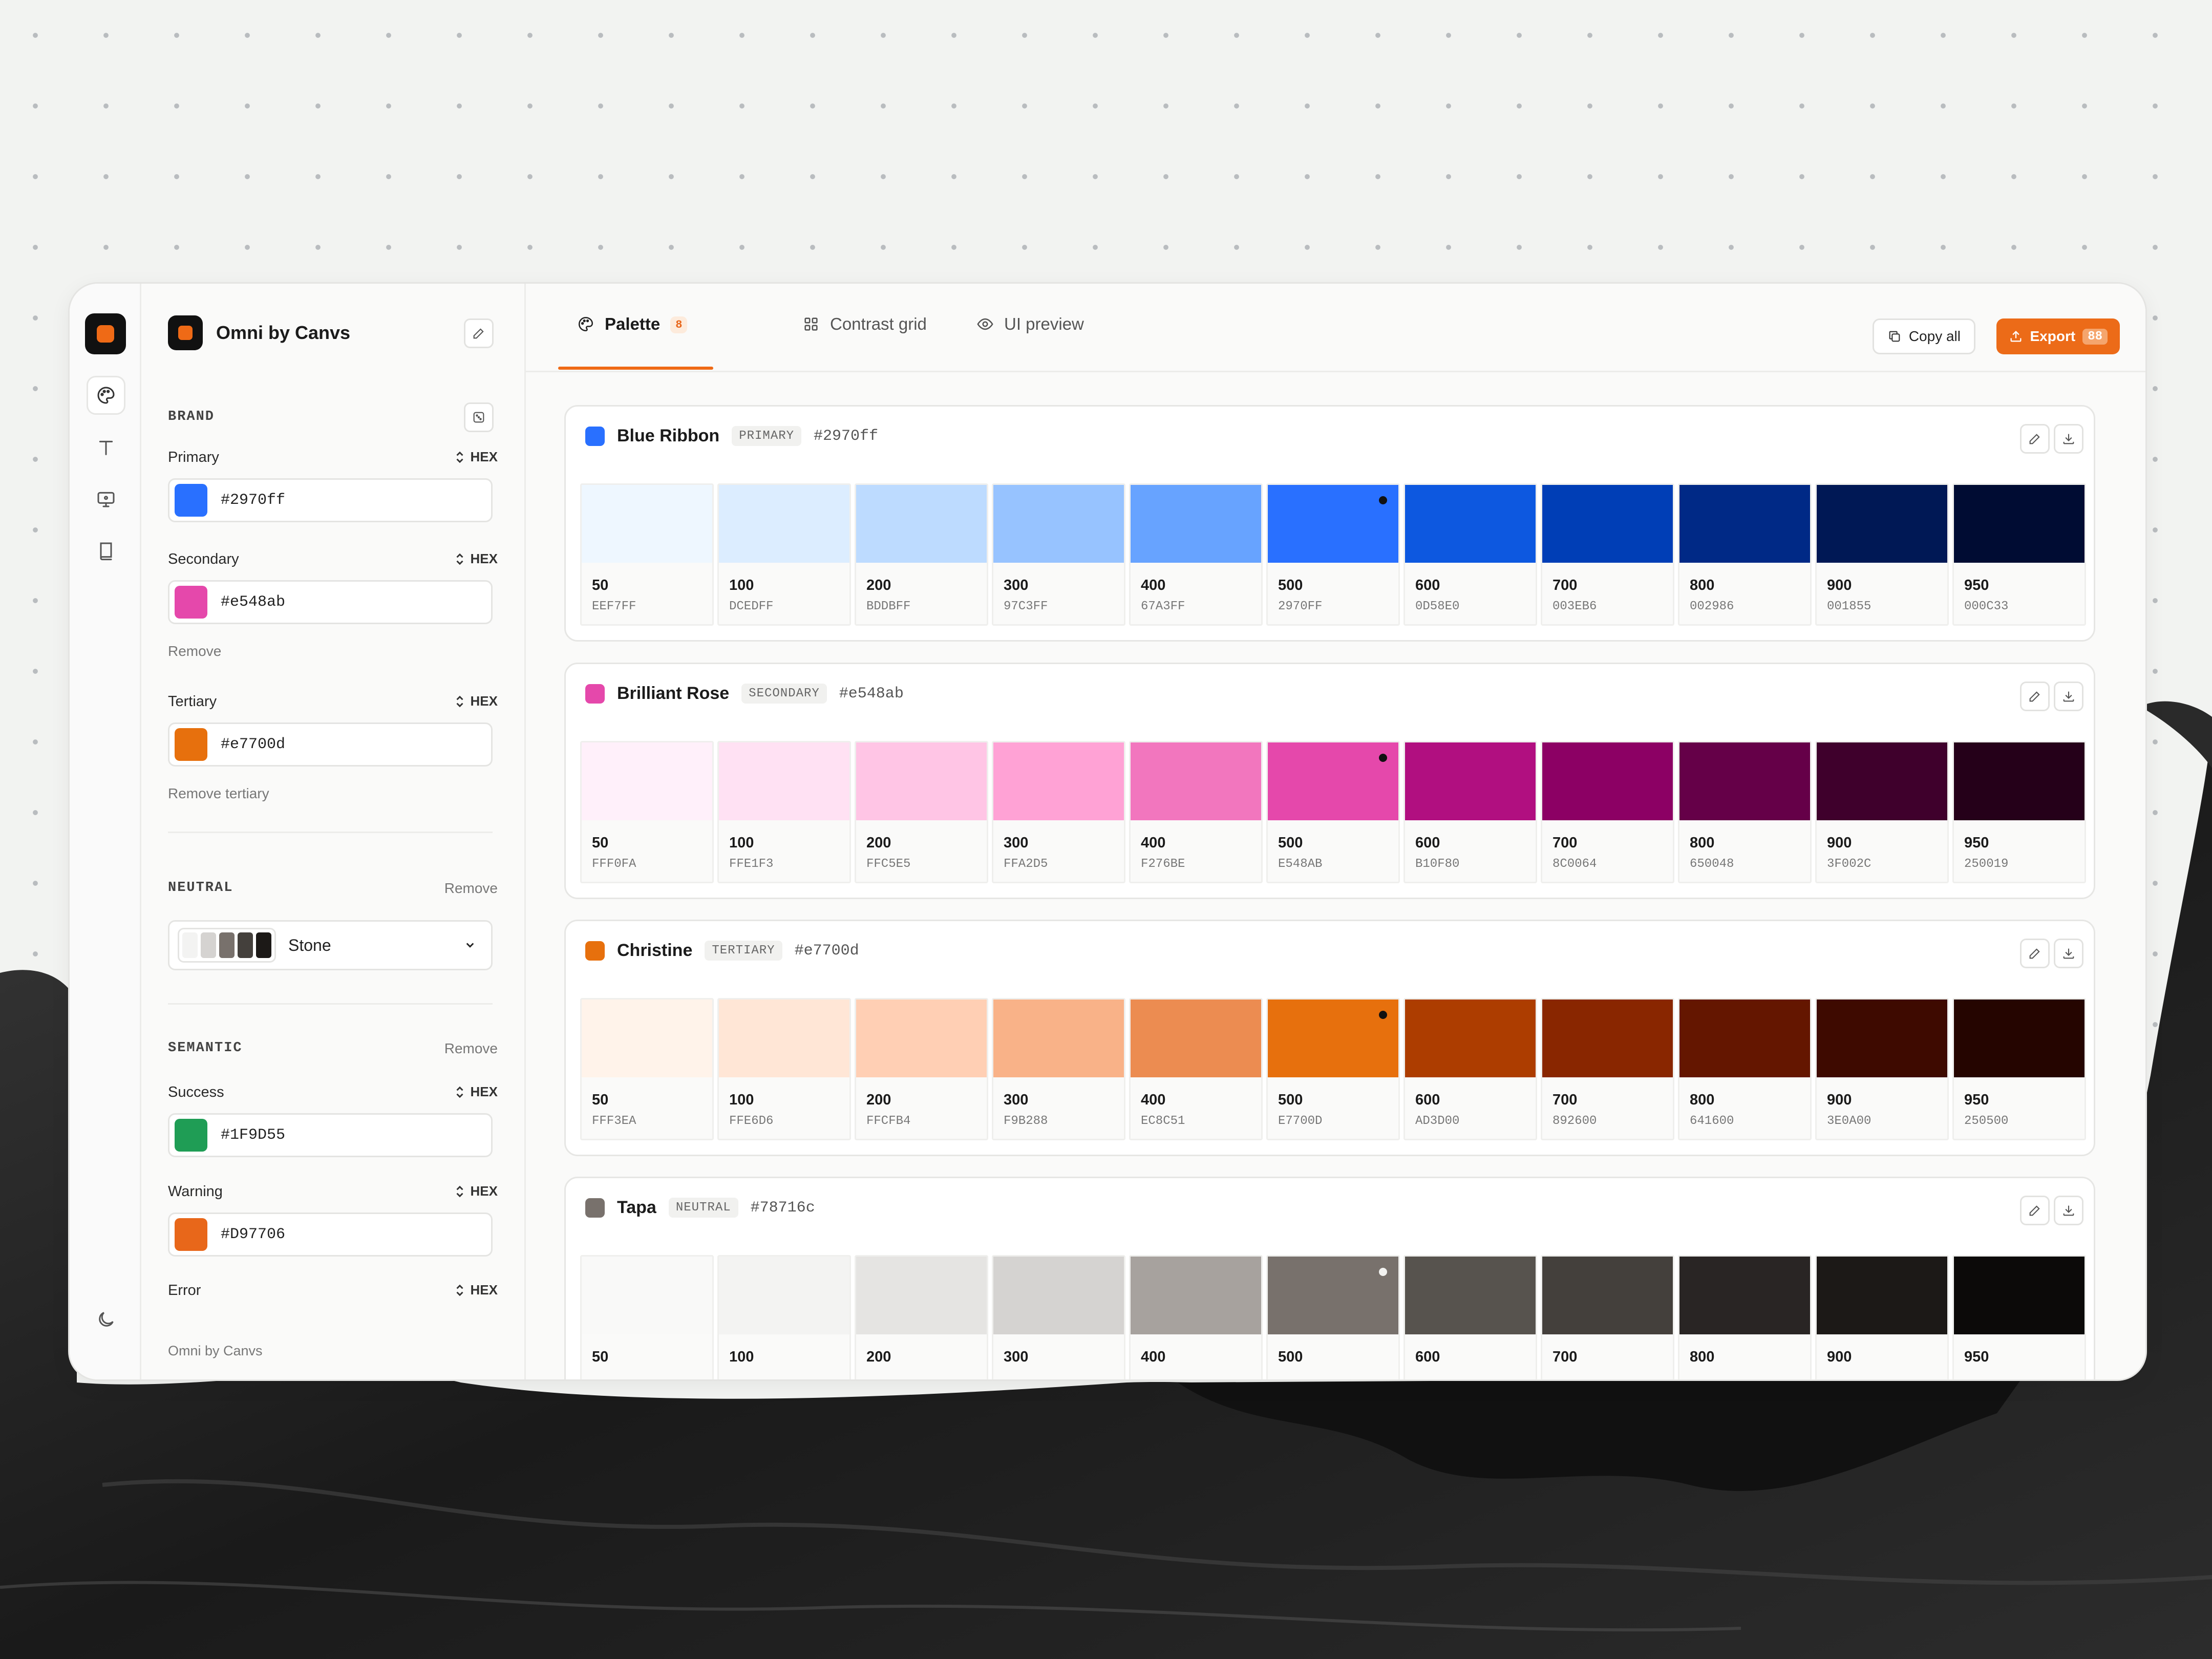  I want to click on remove-semantic-link: Remove, so click(471, 1048).